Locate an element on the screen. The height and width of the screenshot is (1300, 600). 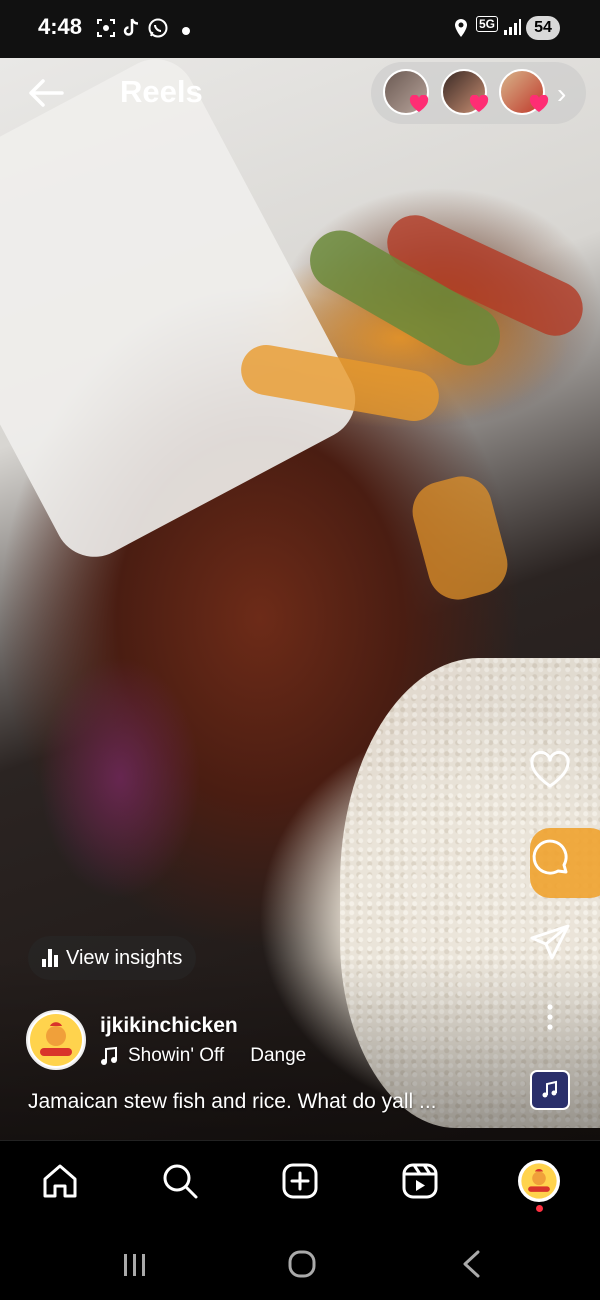
chevron-right-icon: › is located at coordinates (561, 94).